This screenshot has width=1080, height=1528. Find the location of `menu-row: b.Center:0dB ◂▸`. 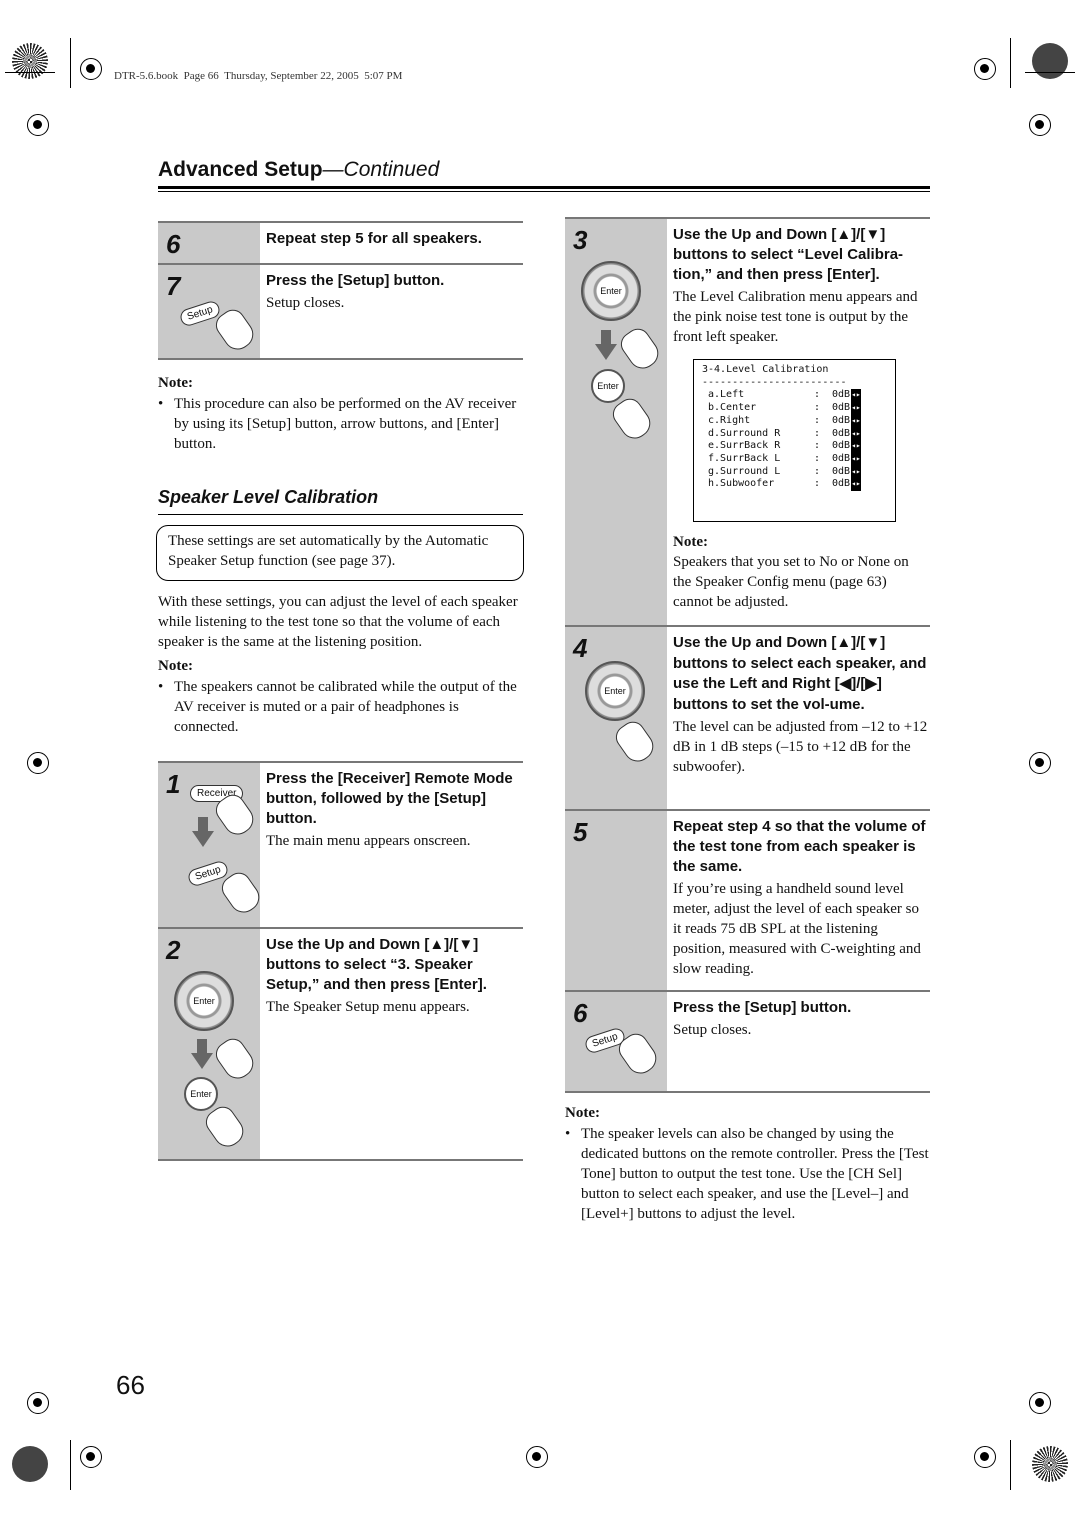

menu-row: b.Center:0dB ◂▸ is located at coordinates (794, 408).